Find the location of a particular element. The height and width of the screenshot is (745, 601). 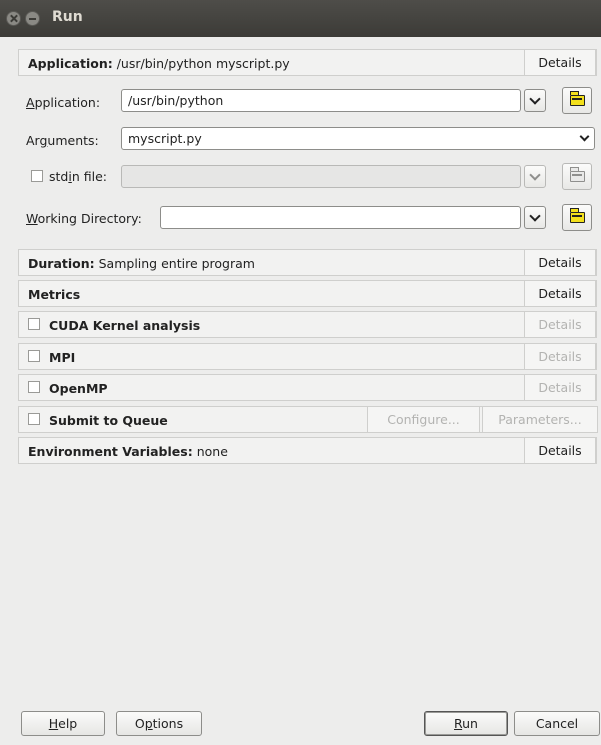

queue-label: Submit to Queue is located at coordinates (108, 420).